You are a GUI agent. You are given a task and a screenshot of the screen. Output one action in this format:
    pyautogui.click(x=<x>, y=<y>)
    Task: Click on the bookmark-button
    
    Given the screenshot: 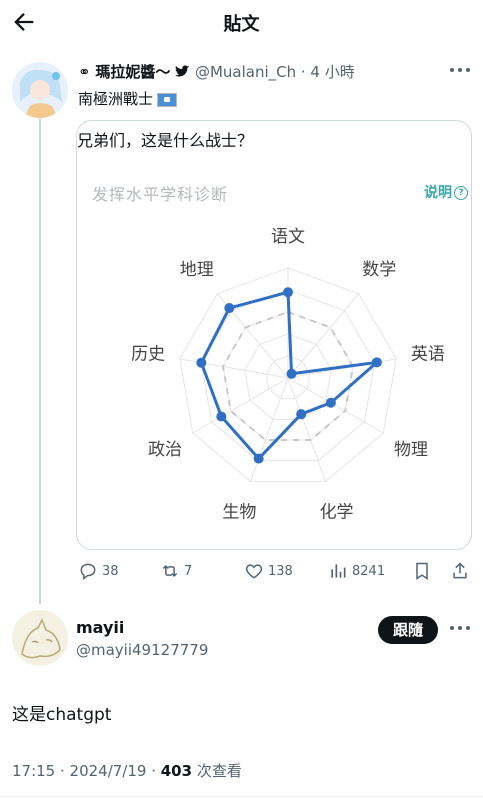 What is the action you would take?
    pyautogui.click(x=422, y=571)
    